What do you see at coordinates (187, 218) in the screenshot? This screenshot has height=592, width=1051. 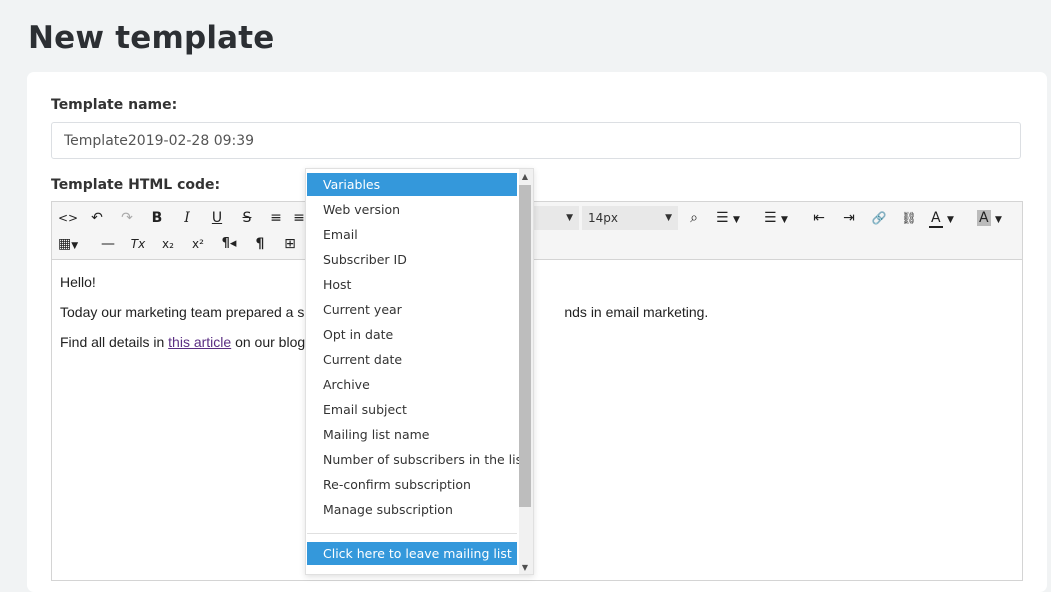 I see `italic-icon: I` at bounding box center [187, 218].